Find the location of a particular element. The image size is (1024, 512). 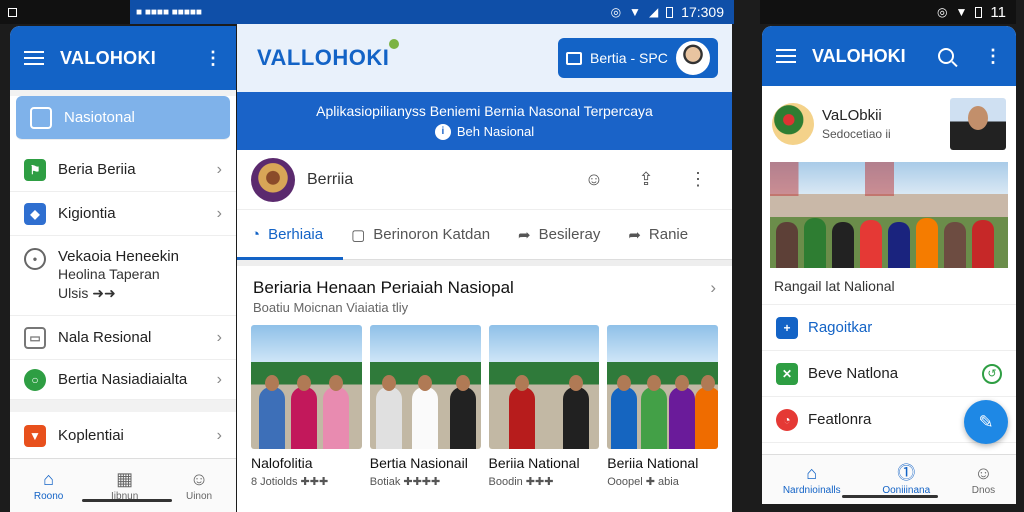

nav-home: ⌂ Nardnioinalls is located at coordinates (812, 480).